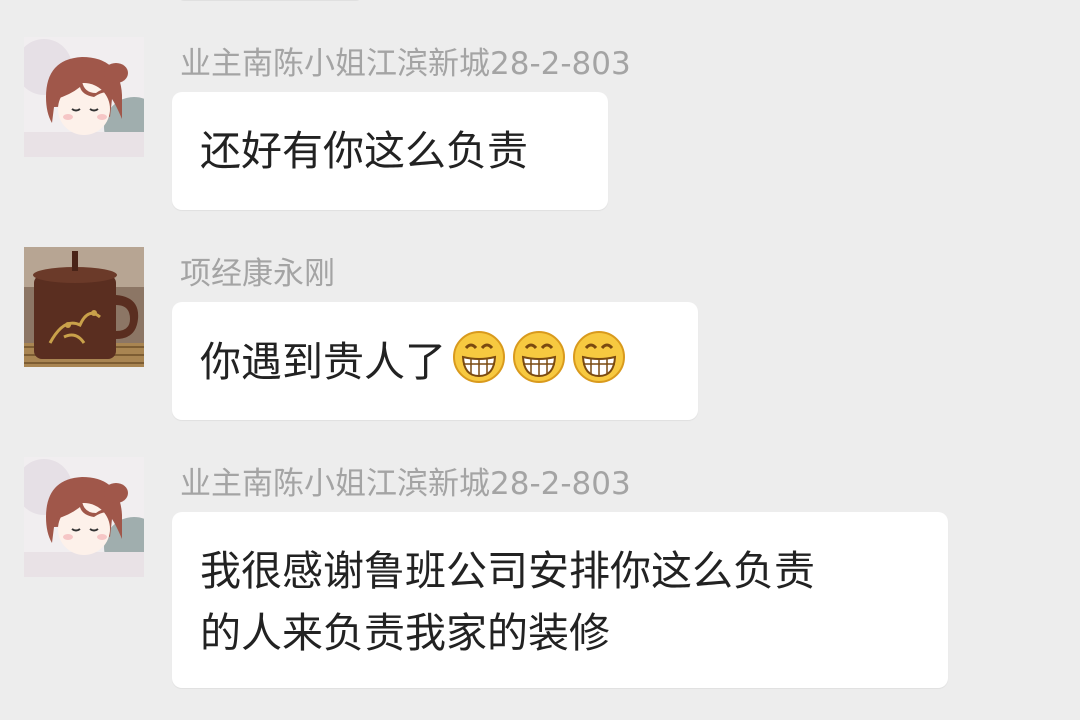 The width and height of the screenshot is (1080, 720). What do you see at coordinates (507, 602) in the screenshot?
I see `message-text: 我很感谢鲁班公司安排你这么负责 的人来负责我家的装修` at bounding box center [507, 602].